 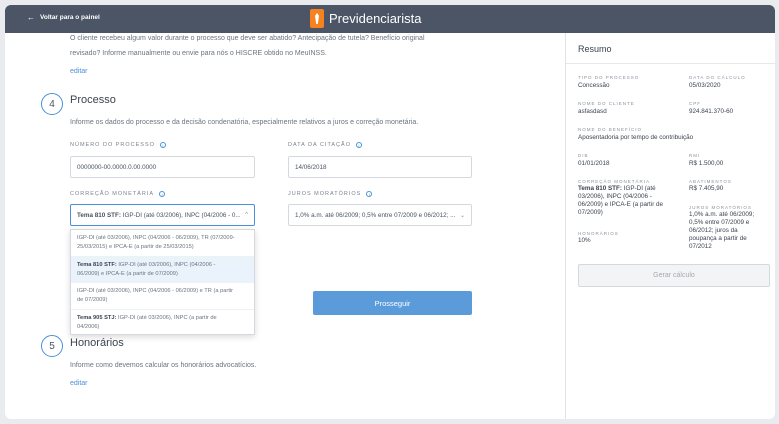 I want to click on data-citacao-label: Data da citação i, so click(x=325, y=145).